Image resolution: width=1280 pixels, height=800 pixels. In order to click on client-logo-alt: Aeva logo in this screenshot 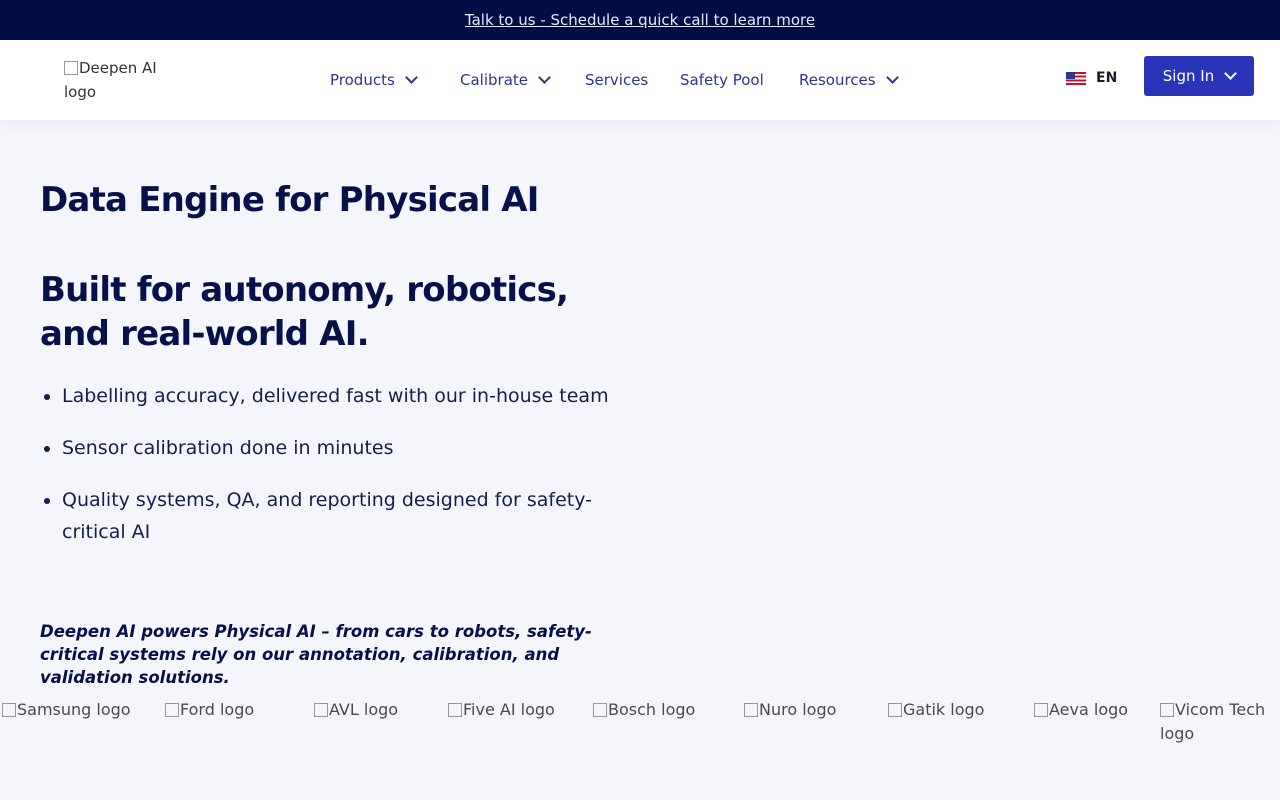, I will do `click(1089, 709)`.